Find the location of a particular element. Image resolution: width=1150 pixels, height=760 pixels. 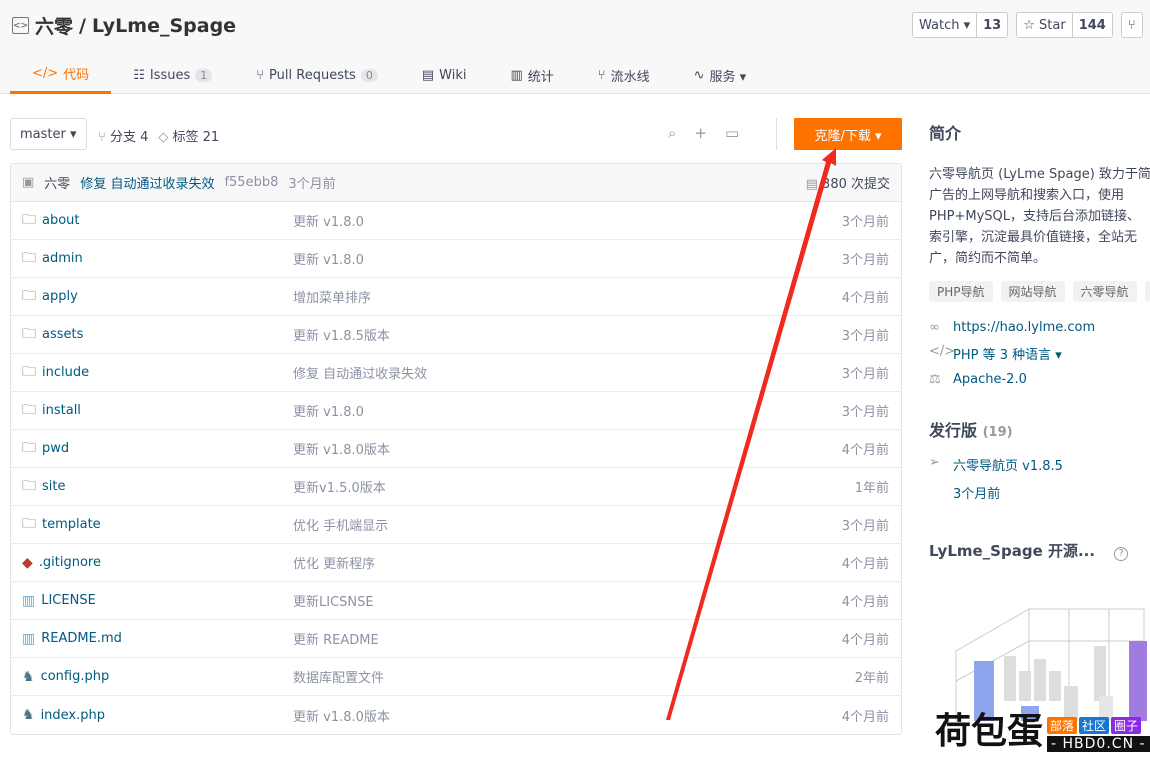

tab-icon: ▥ is located at coordinates (516, 75).